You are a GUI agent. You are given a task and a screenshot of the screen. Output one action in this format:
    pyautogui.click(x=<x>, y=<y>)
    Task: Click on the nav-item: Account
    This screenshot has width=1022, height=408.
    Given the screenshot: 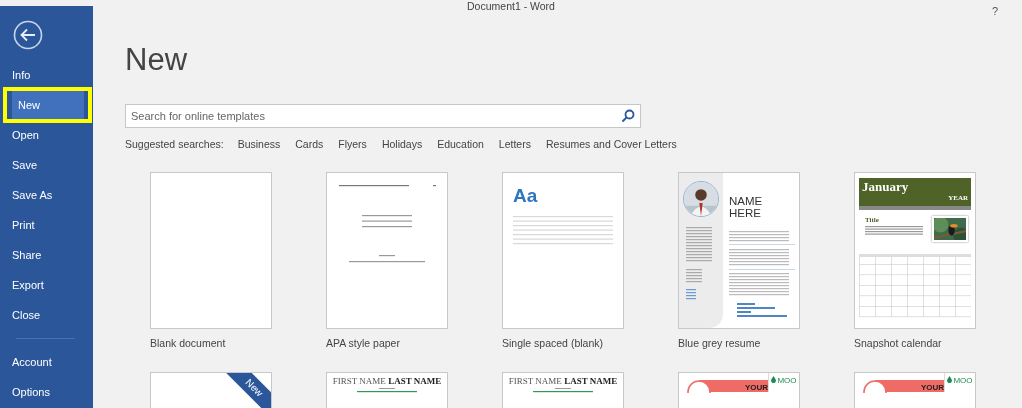 What is the action you would take?
    pyautogui.click(x=46, y=362)
    